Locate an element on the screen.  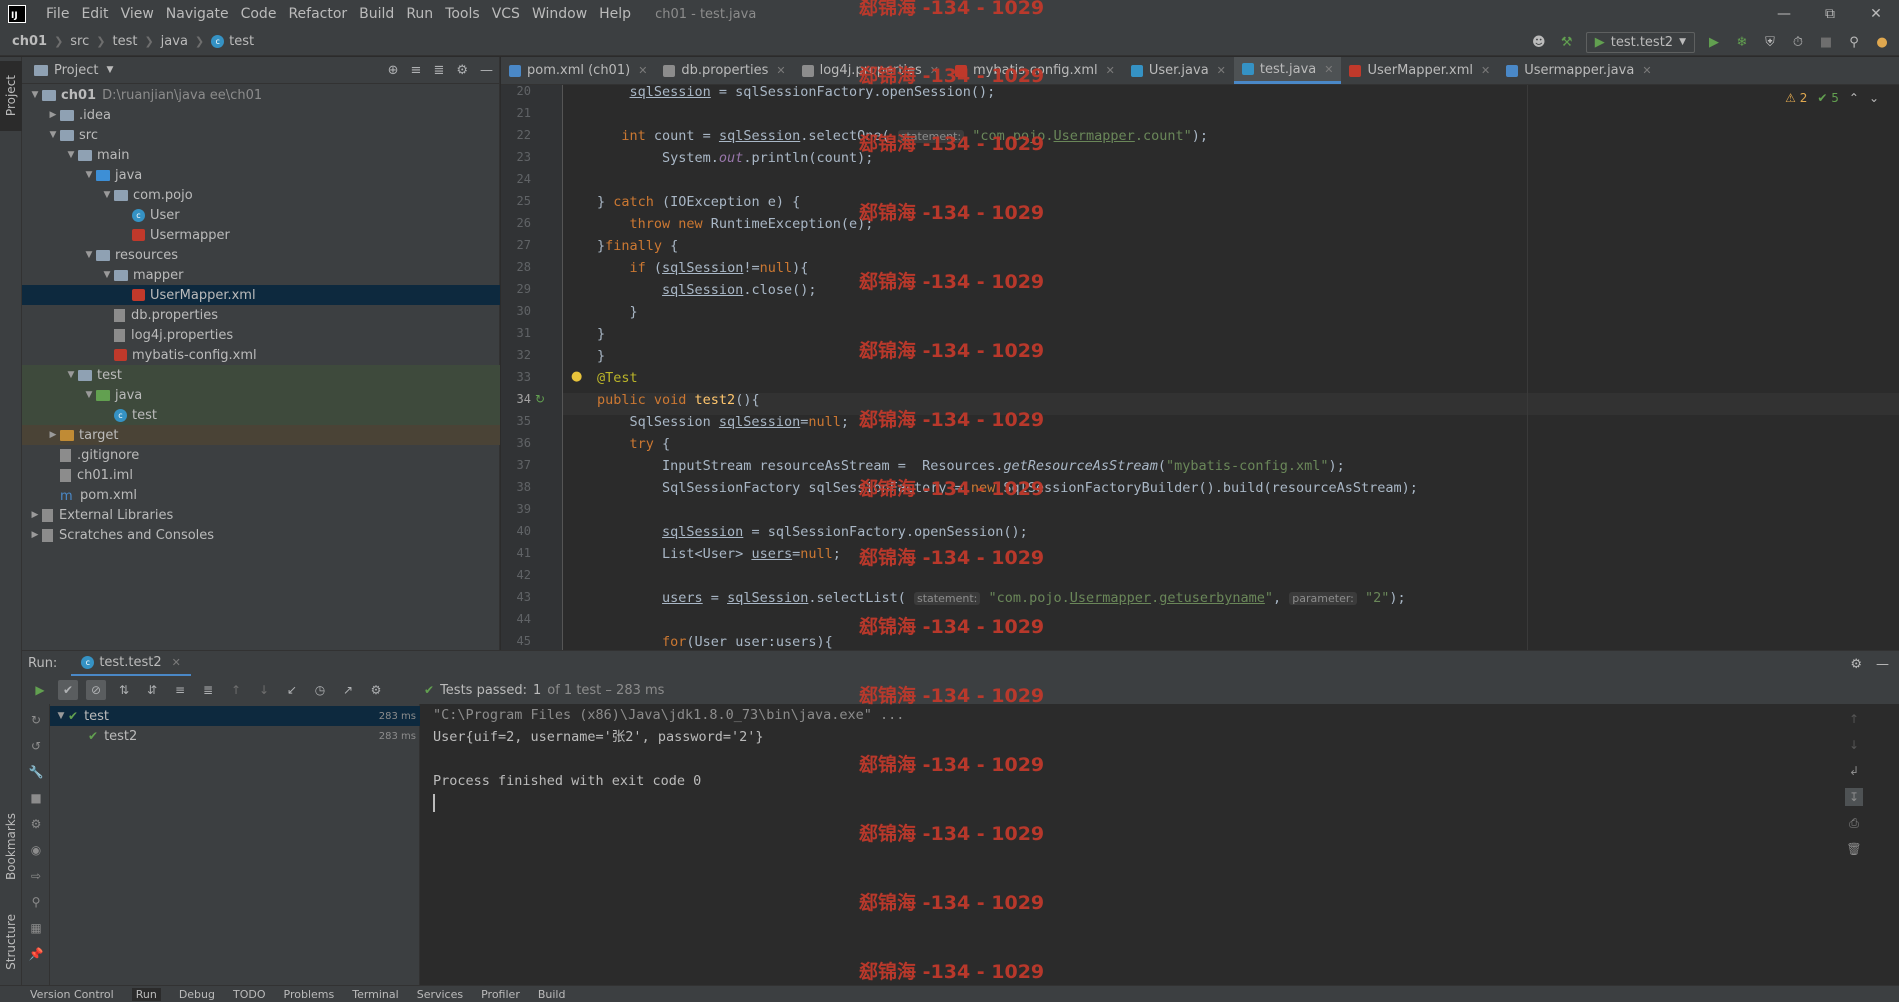
trash-icon: 🗑 is located at coordinates (1854, 849).